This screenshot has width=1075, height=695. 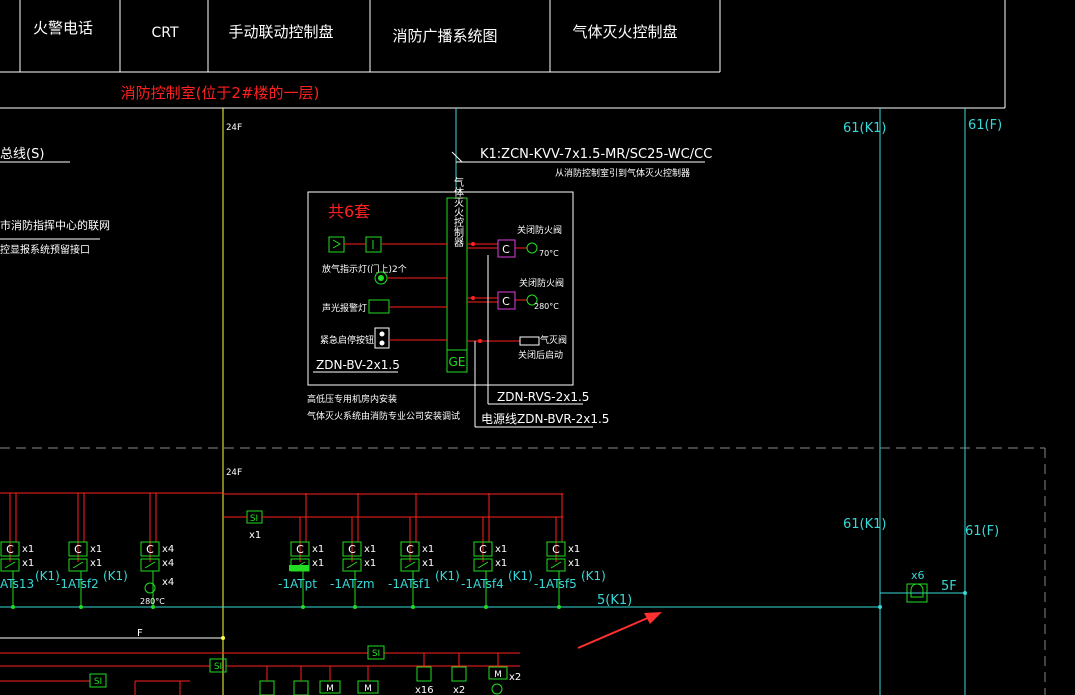 I want to click on bottom-m-2: M, so click(x=368, y=689).